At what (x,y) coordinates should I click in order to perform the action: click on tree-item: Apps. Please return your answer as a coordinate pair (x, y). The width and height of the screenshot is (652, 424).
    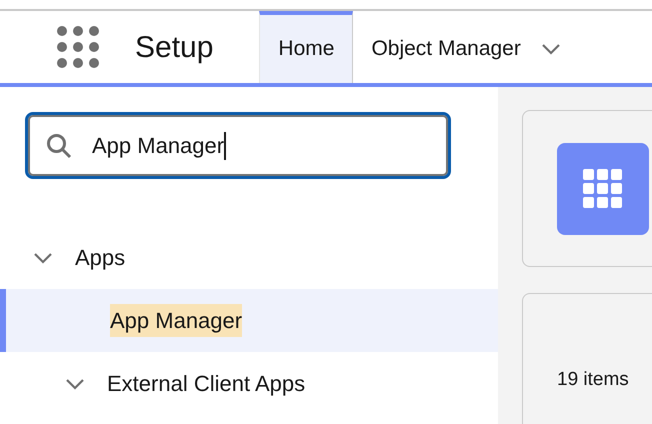
    Looking at the image, I should click on (249, 257).